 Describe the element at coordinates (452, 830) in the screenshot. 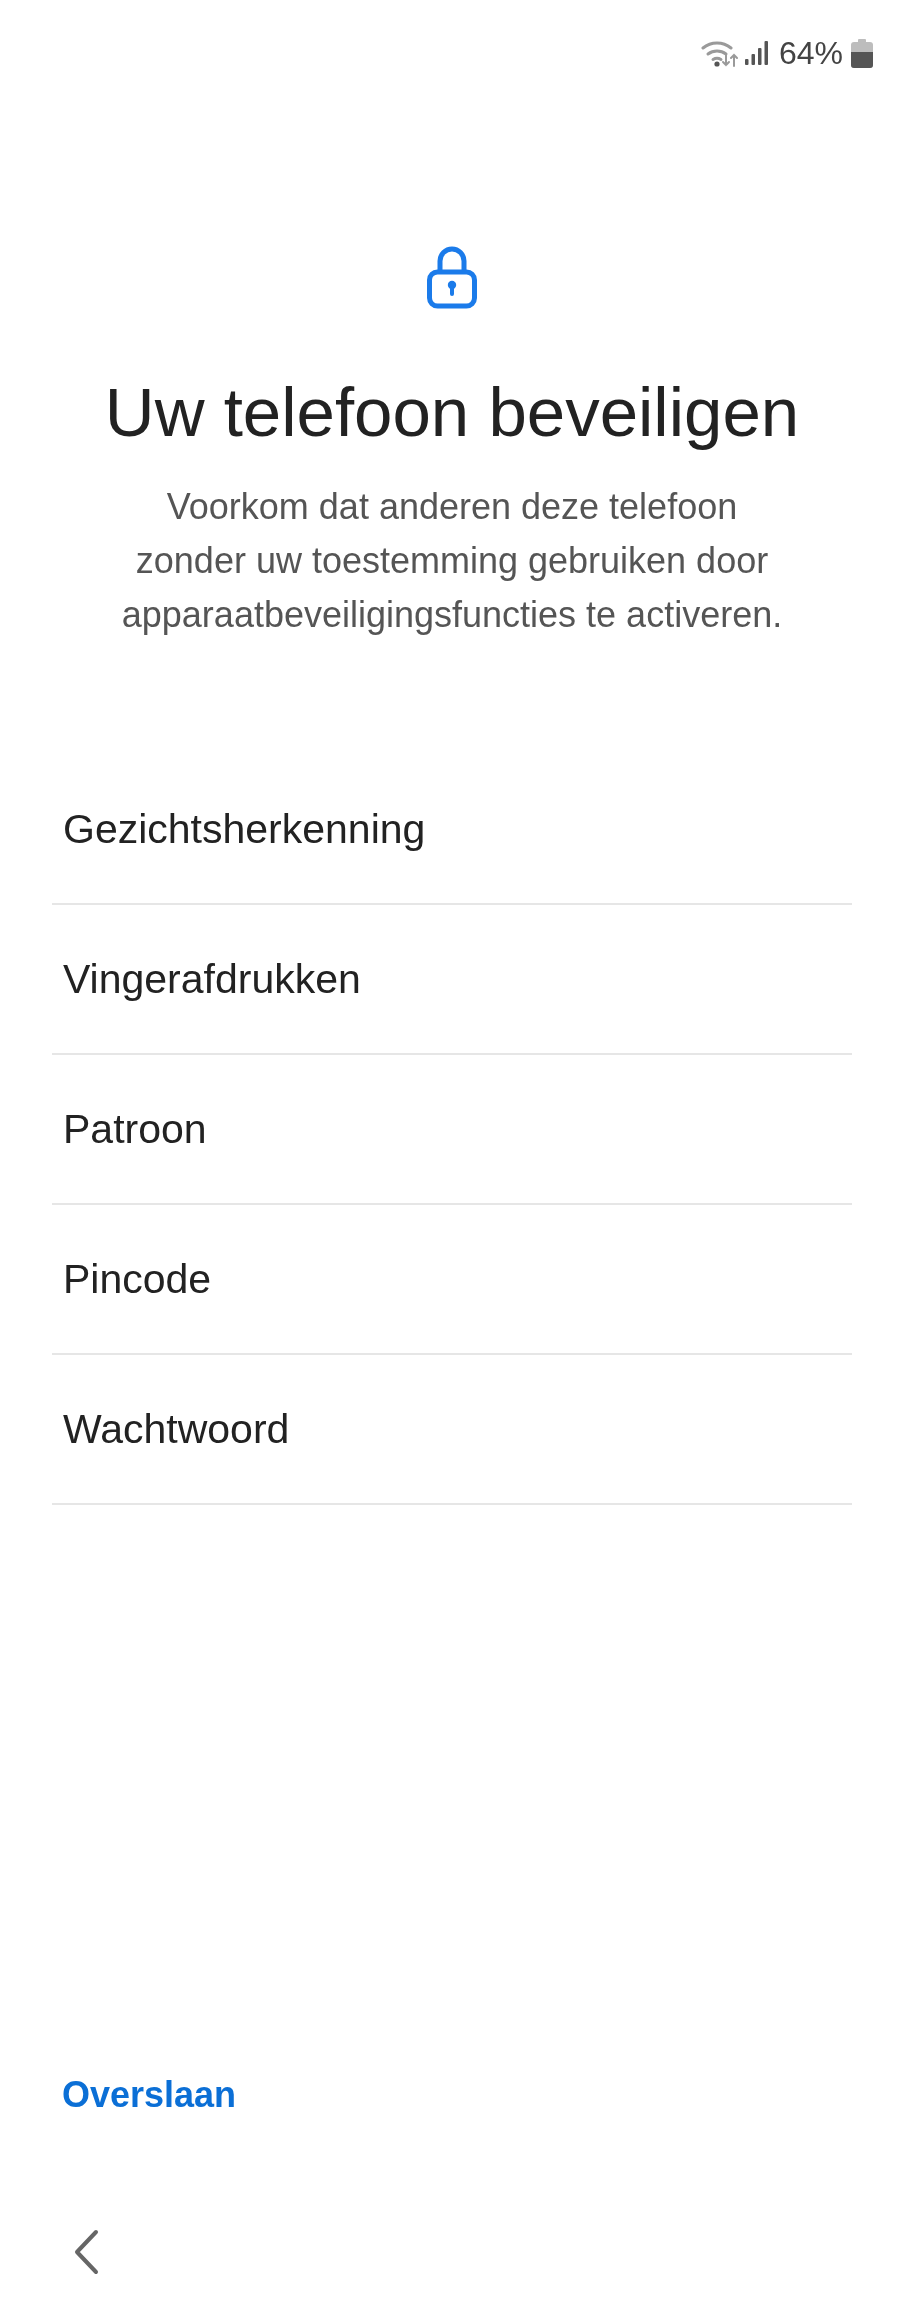

I see `lock-method-option: Gezichtsherkenning` at that location.